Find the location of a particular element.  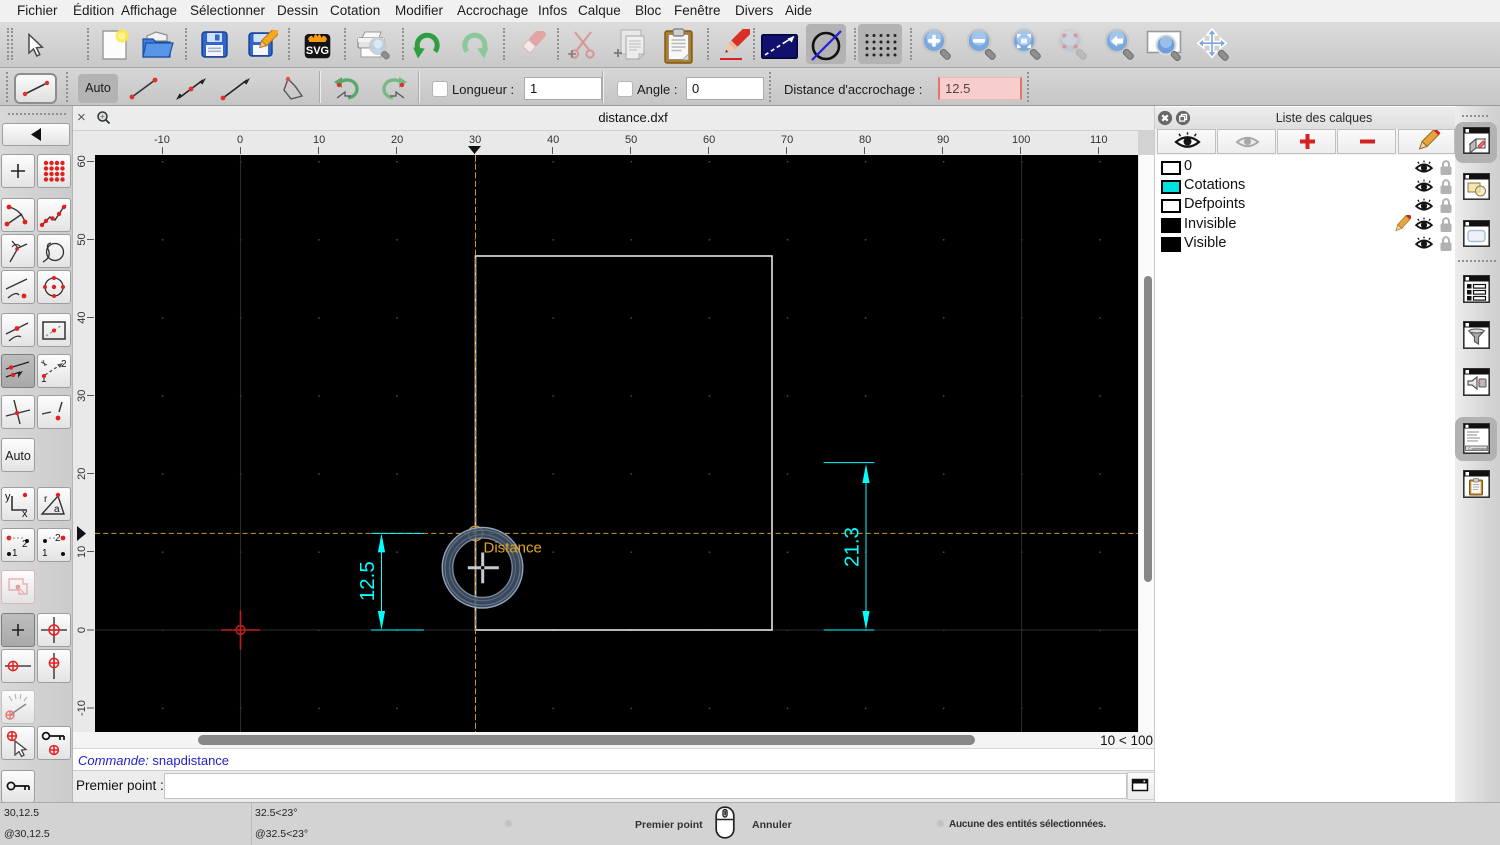

svg-text: 12.5 is located at coordinates (367, 581).